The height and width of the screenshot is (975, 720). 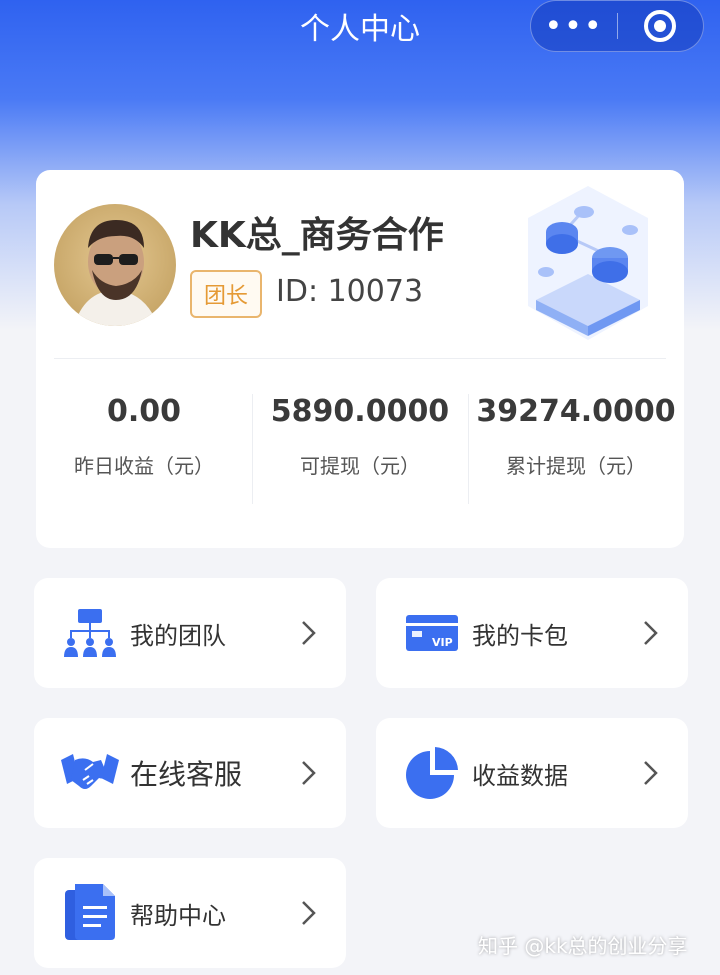 I want to click on watermark: 知乎 @kk总的创业分享, so click(x=583, y=946).